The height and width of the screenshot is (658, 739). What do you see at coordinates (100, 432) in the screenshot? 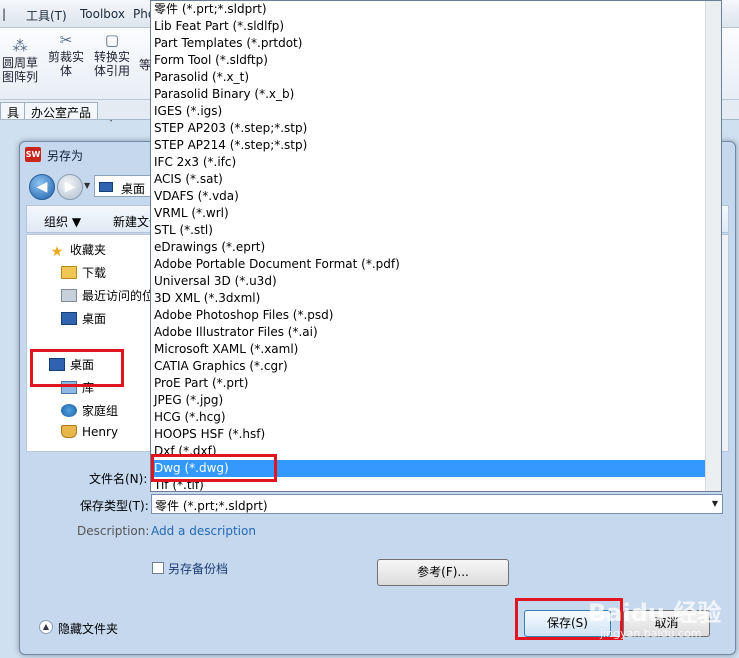
I see `nav-user-label: Henry` at bounding box center [100, 432].